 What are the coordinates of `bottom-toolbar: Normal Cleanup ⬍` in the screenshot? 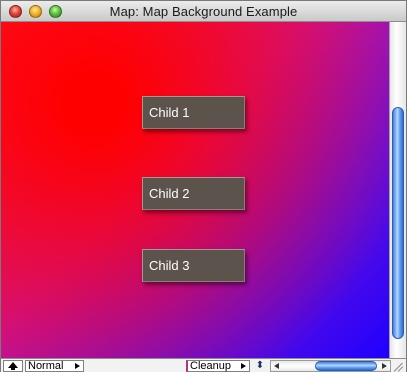 It's located at (203, 365).